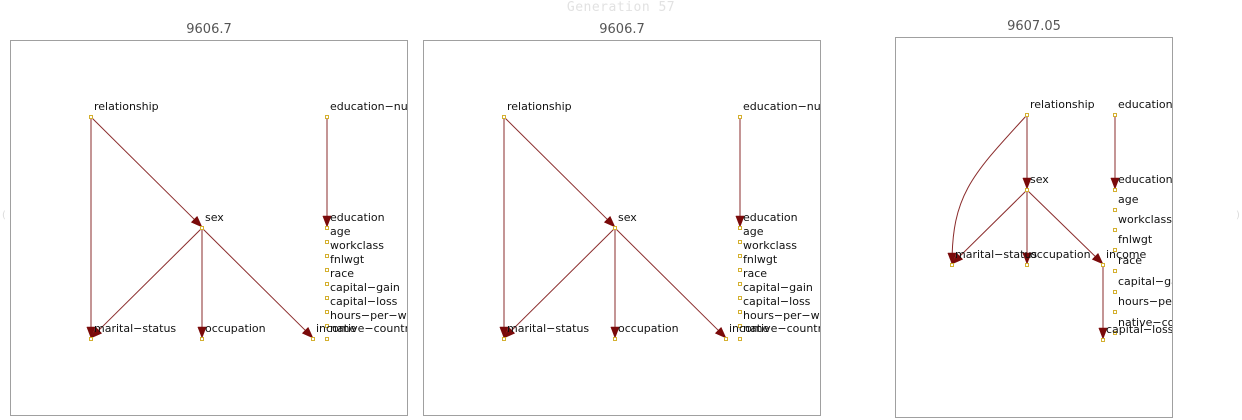  What do you see at coordinates (209, 29) in the screenshot?
I see `panel-score: 9606.7` at bounding box center [209, 29].